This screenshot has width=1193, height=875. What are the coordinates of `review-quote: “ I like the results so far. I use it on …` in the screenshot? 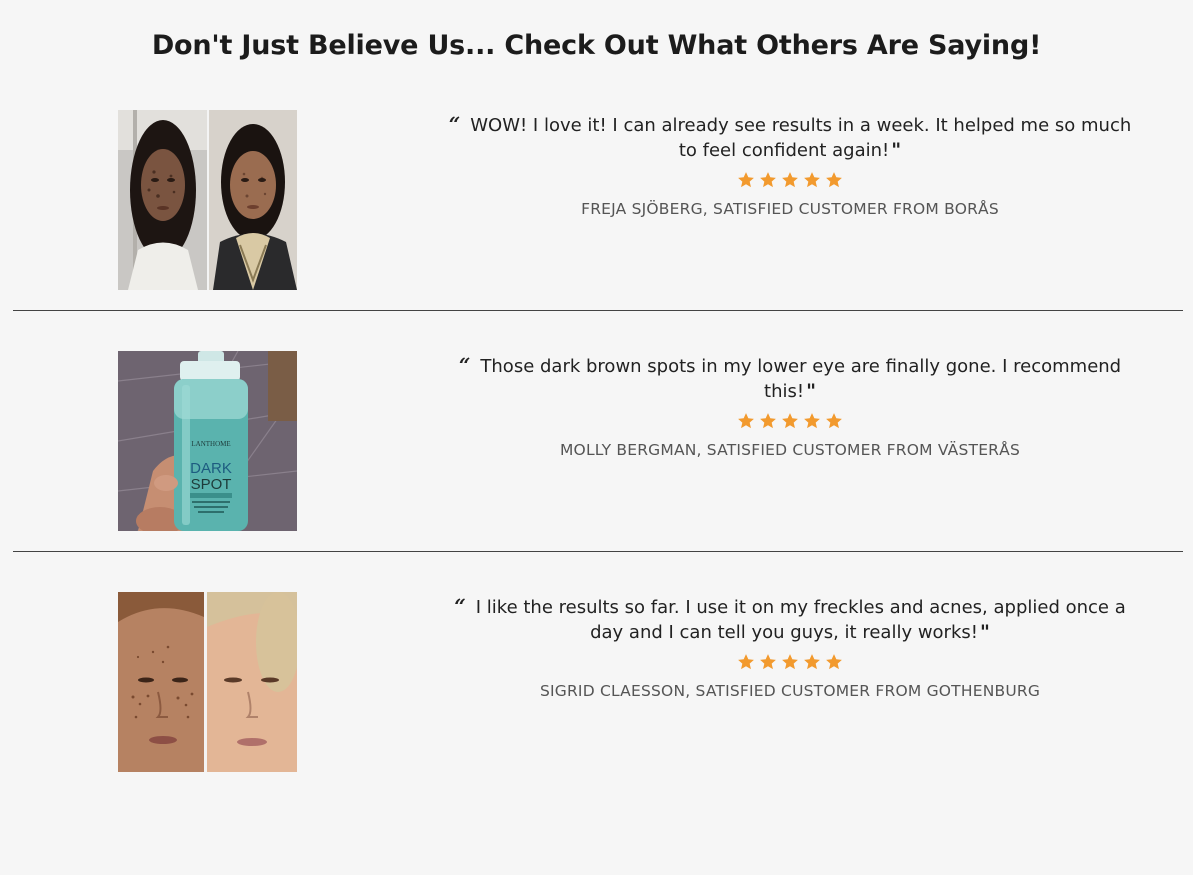 It's located at (790, 619).